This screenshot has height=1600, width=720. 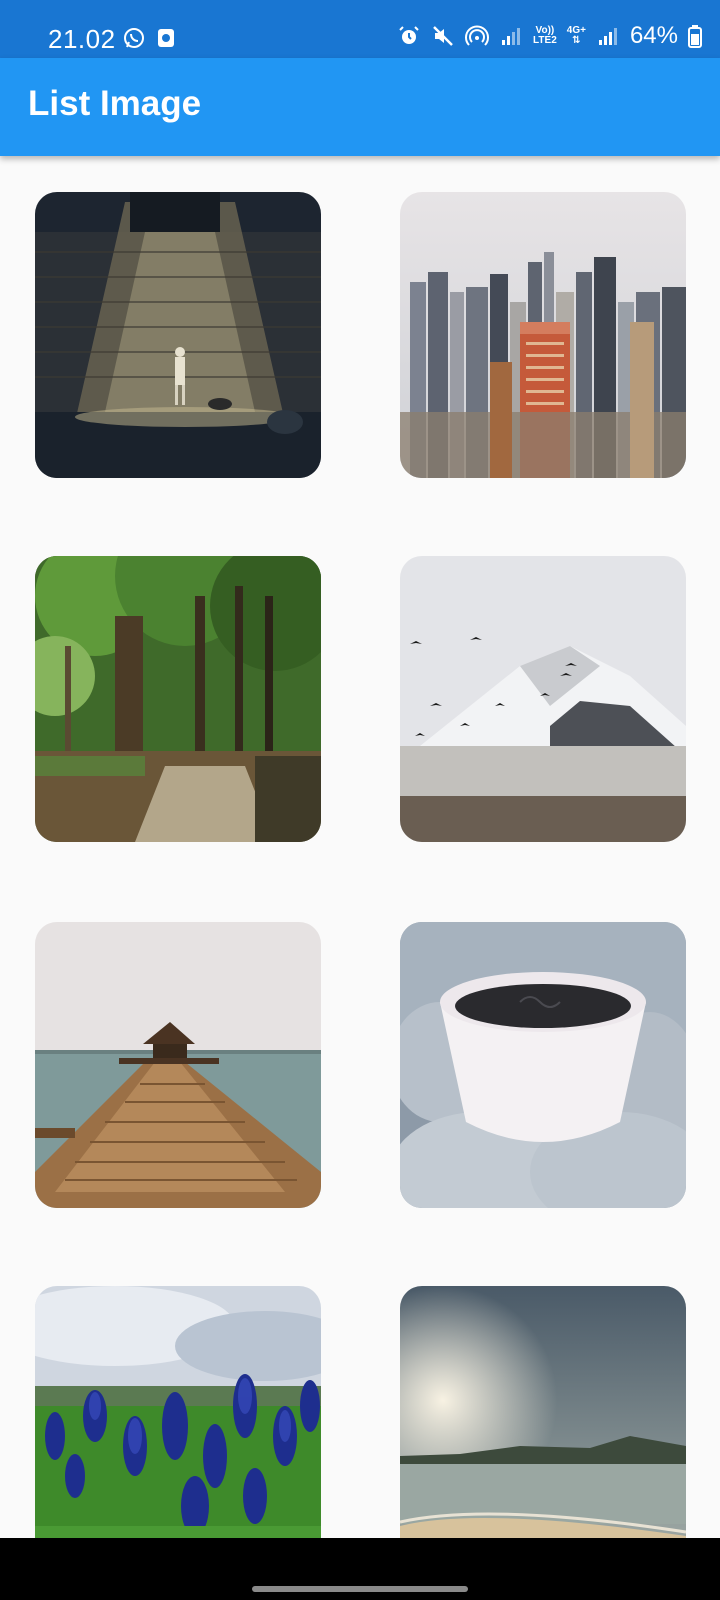 I want to click on network-badge: Vo)) LTE2, so click(x=545, y=36).